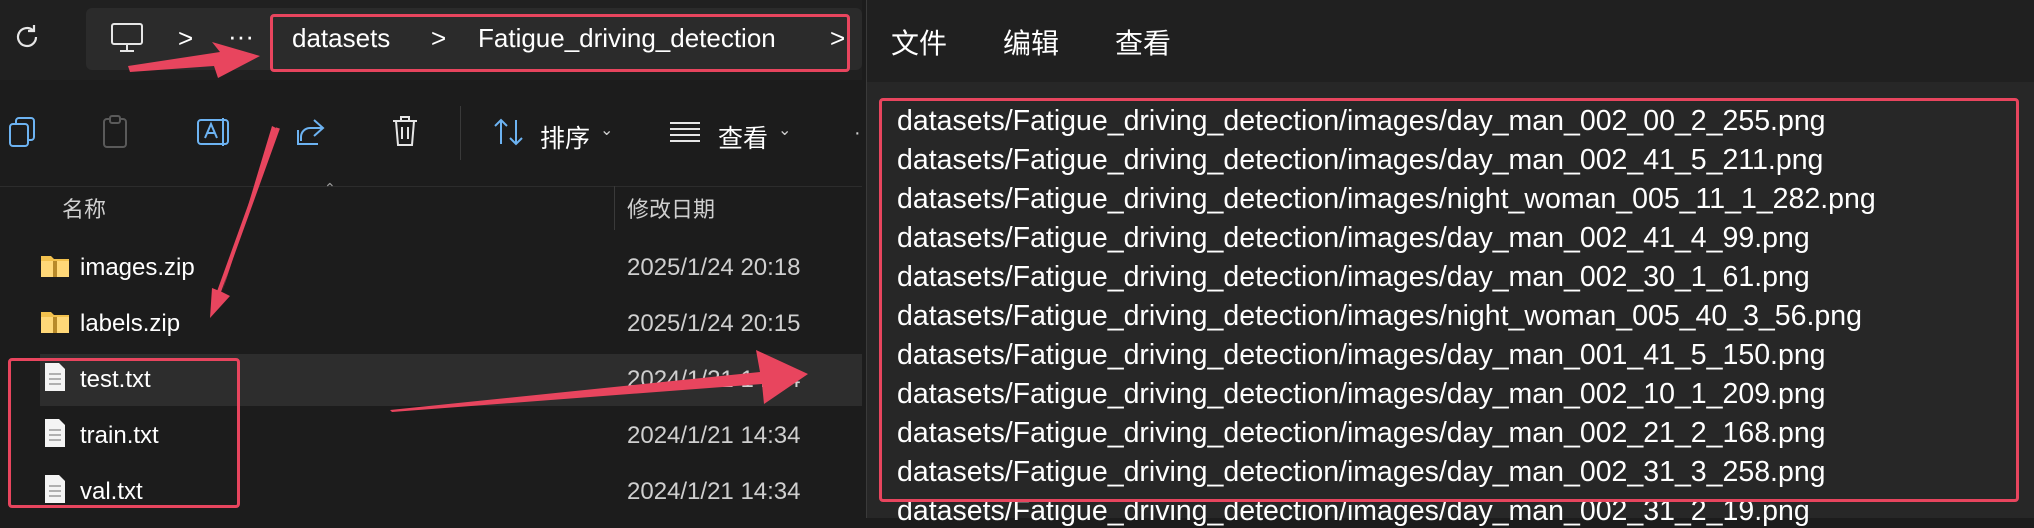 The height and width of the screenshot is (528, 2034). What do you see at coordinates (124, 433) in the screenshot?
I see `annotation-box-txt-files` at bounding box center [124, 433].